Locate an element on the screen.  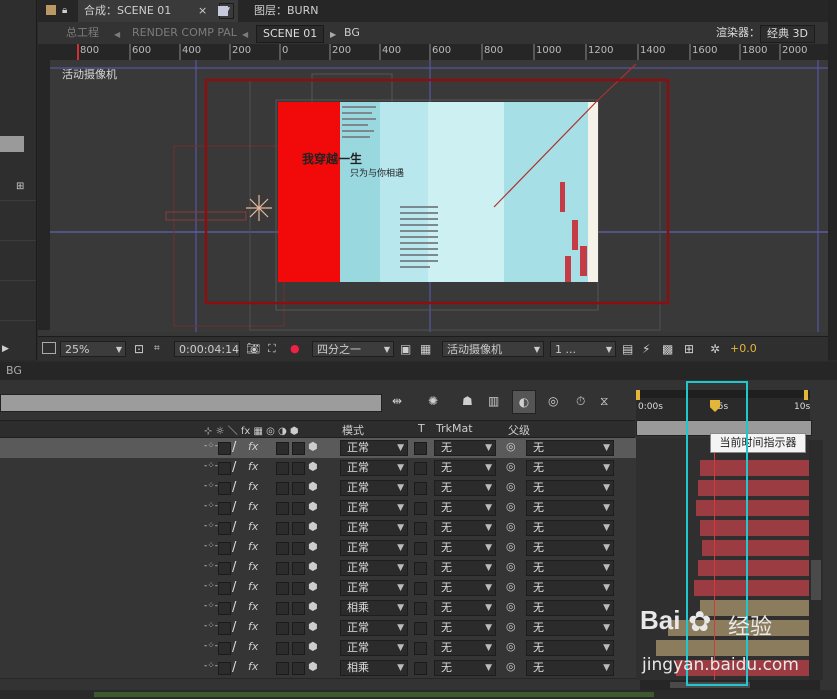
grid-icon: ⌗ is located at coordinates (157, 349).